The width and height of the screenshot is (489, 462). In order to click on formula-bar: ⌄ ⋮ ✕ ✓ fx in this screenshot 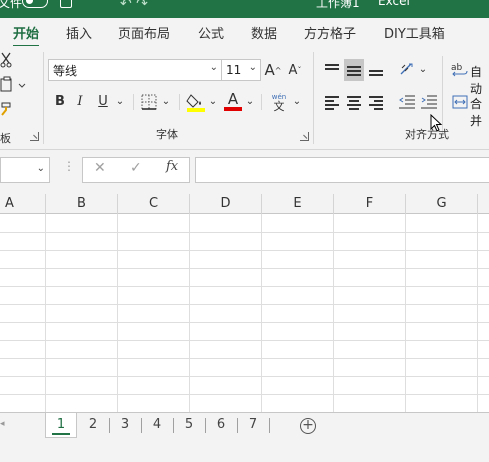, I will do `click(244, 172)`.